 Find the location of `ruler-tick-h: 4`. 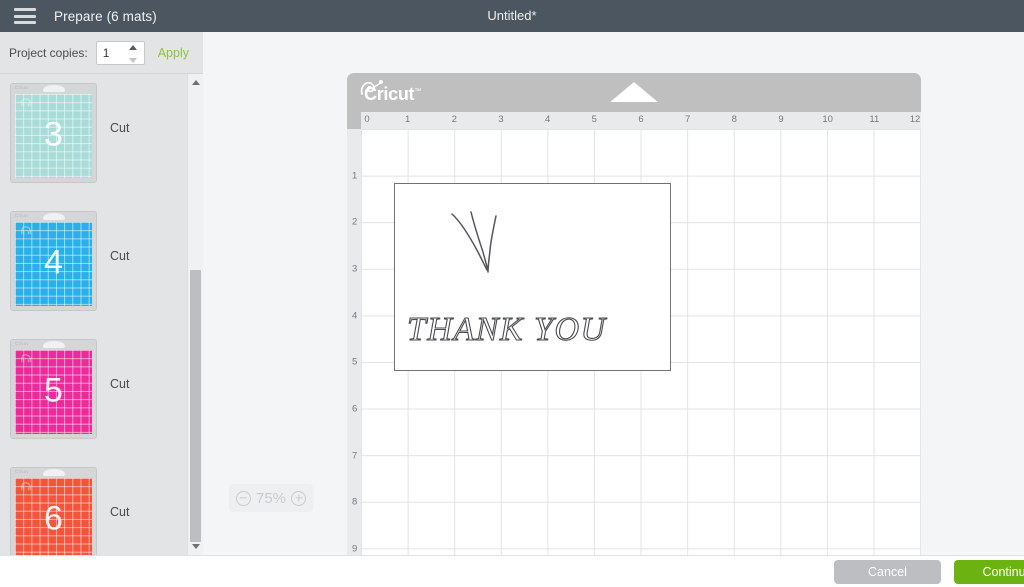

ruler-tick-h: 4 is located at coordinates (548, 119).